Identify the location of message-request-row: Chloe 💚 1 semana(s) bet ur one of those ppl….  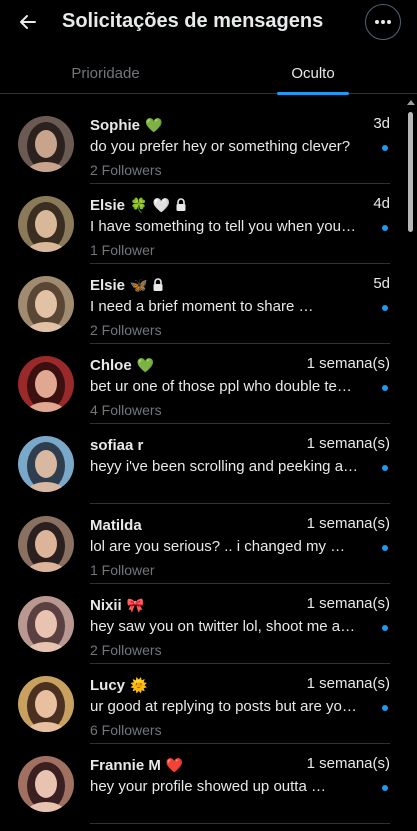
(202, 384).